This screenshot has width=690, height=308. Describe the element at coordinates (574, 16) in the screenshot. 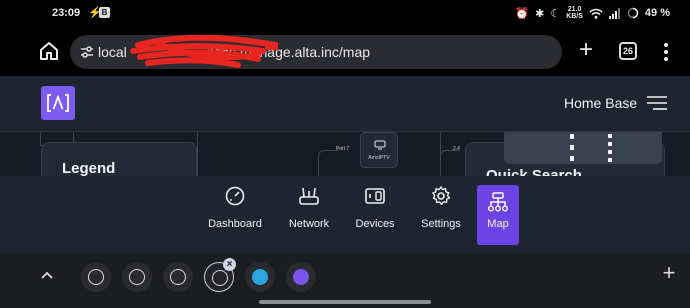

I see `net-speed-unit: KB/S` at that location.